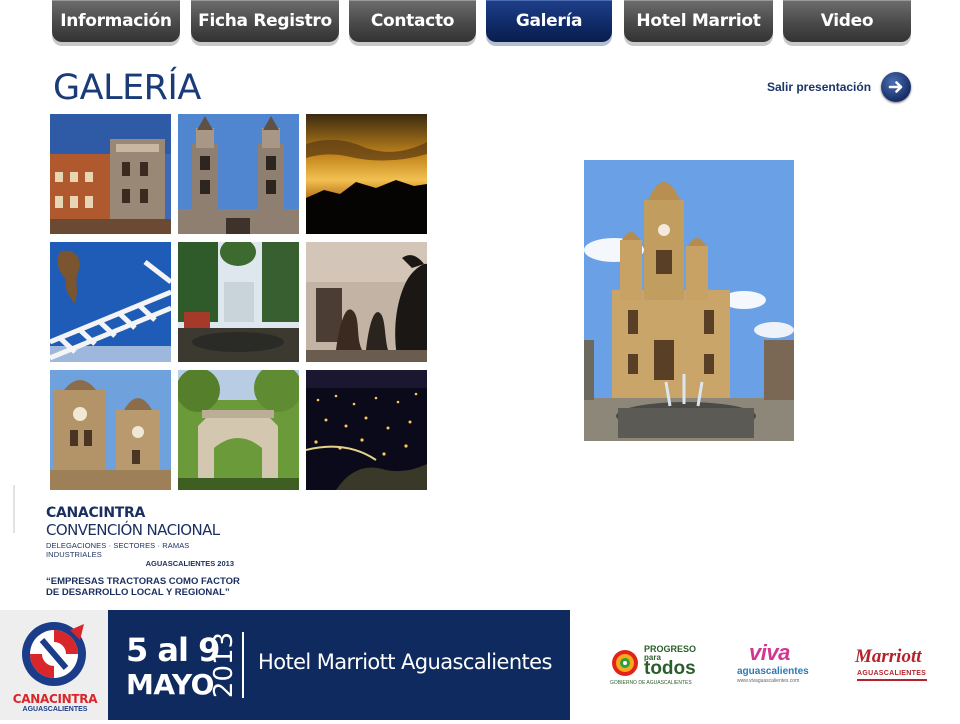  I want to click on marriott-text: Marriott, so click(888, 656).